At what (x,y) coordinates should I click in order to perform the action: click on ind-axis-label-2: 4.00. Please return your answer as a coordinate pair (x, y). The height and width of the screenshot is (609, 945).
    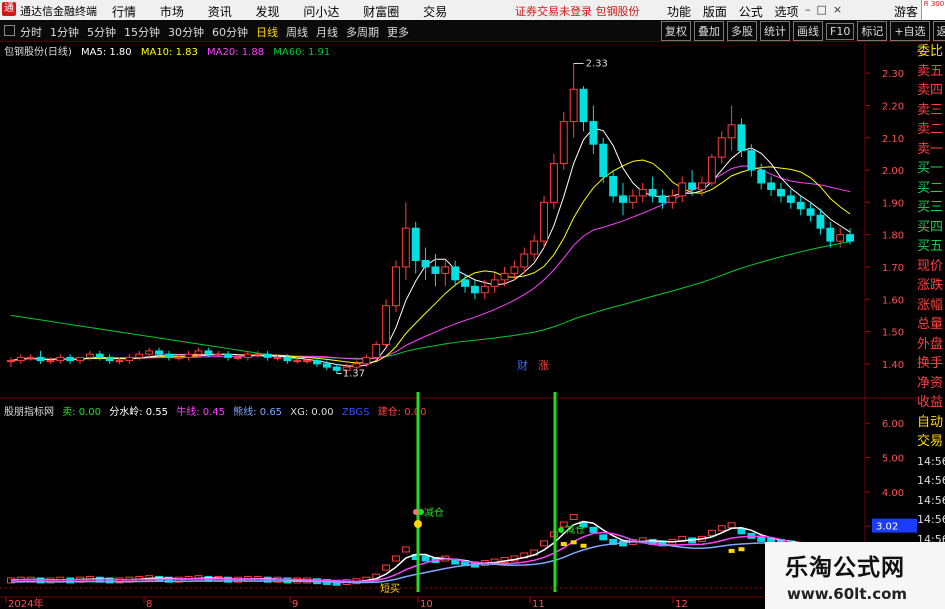
    Looking at the image, I should click on (893, 493).